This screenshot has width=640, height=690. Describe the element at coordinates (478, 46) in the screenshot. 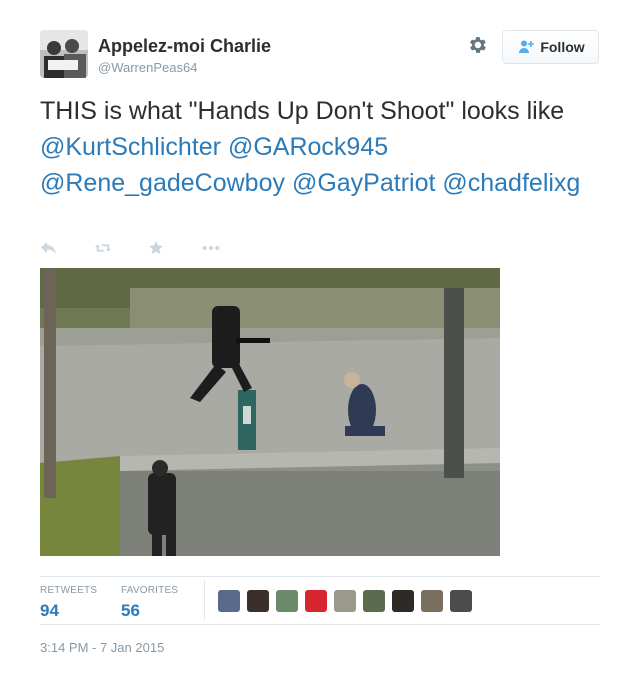

I see `gear-icon` at that location.